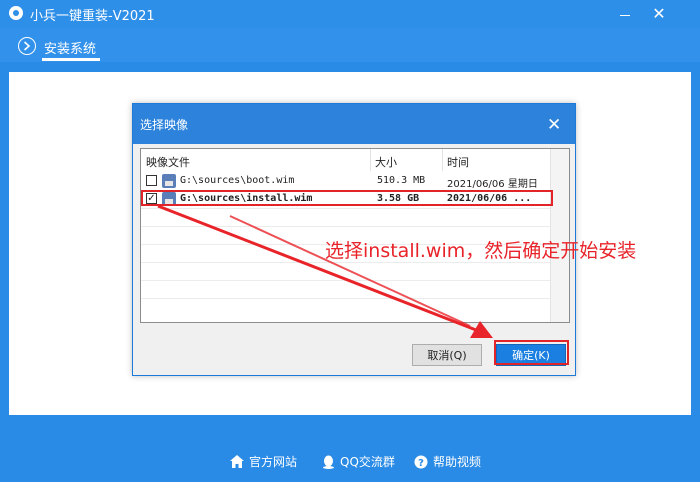 Image resolution: width=700 pixels, height=482 pixels. Describe the element at coordinates (71, 59) in the screenshot. I see `active-tab-indicator` at that location.